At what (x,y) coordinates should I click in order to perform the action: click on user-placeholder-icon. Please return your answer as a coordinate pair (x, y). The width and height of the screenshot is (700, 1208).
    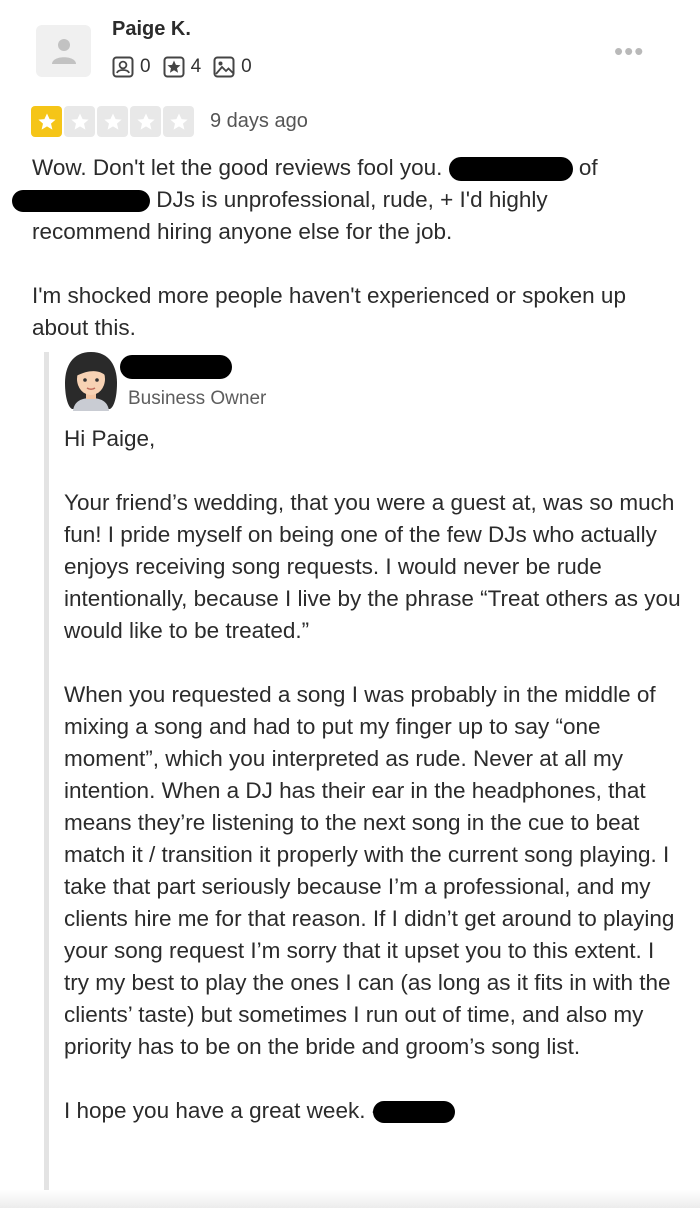
    Looking at the image, I should click on (63, 51).